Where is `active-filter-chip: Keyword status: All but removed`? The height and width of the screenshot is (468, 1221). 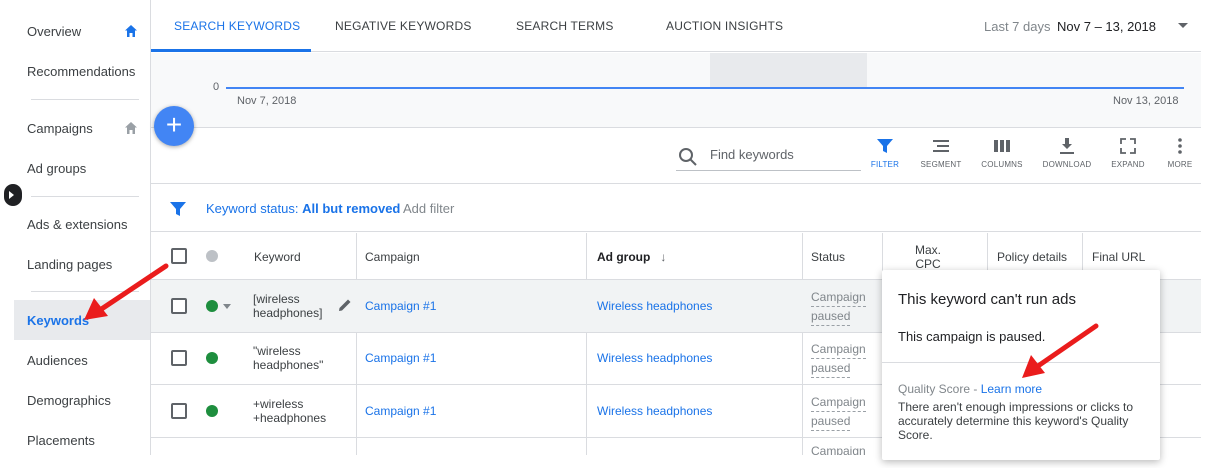
active-filter-chip: Keyword status: All but removed is located at coordinates (303, 208).